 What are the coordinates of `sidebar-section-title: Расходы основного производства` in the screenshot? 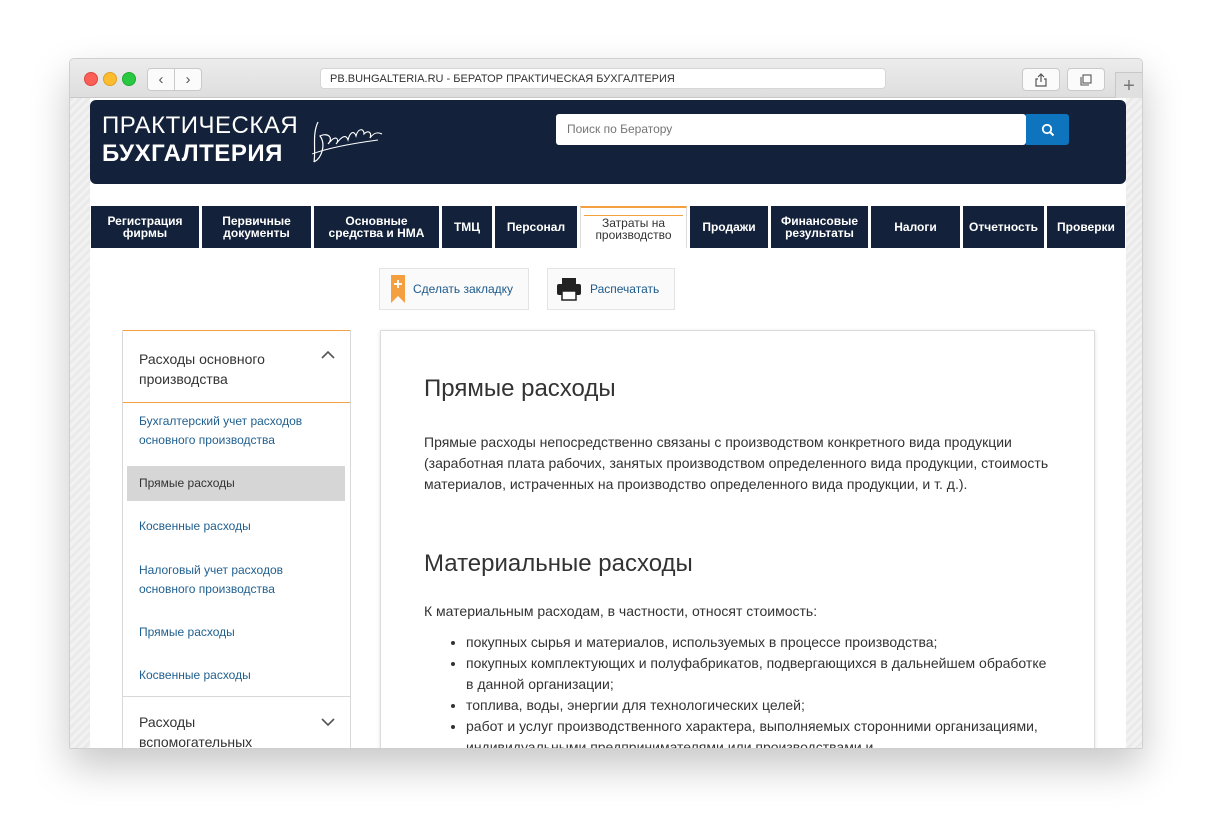 It's located at (202, 369).